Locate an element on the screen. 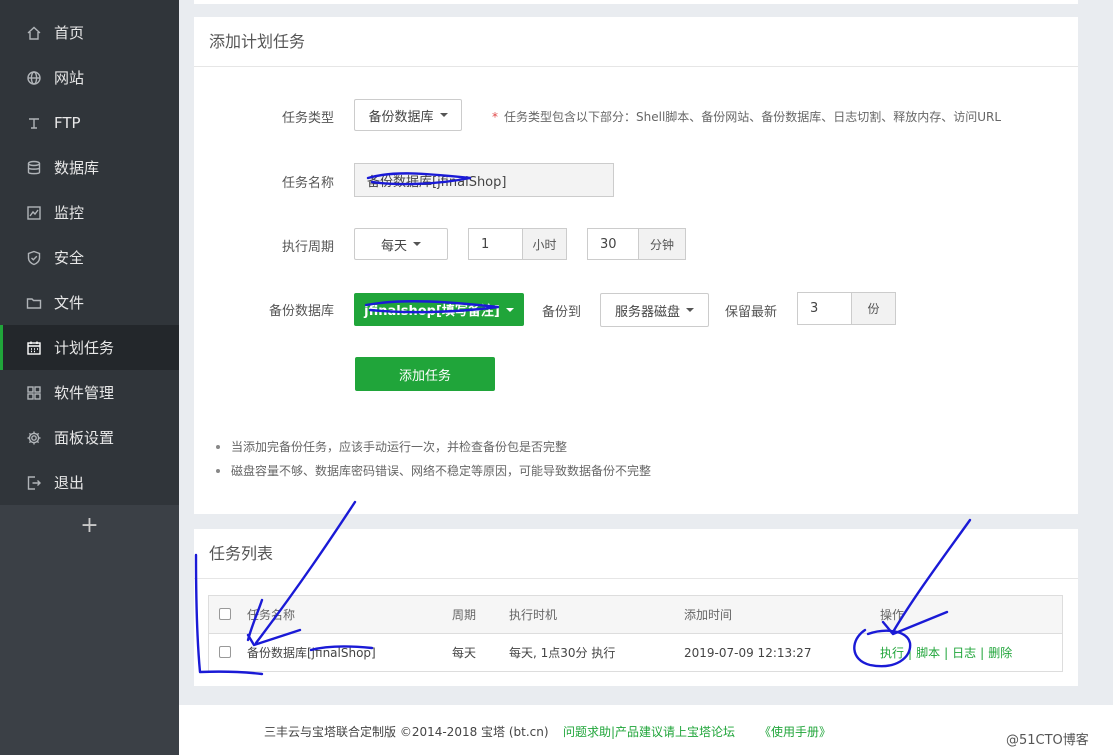 The width and height of the screenshot is (1113, 755). row-actions: 执行 | 脚本 | 日志 | 删除 is located at coordinates (946, 652).